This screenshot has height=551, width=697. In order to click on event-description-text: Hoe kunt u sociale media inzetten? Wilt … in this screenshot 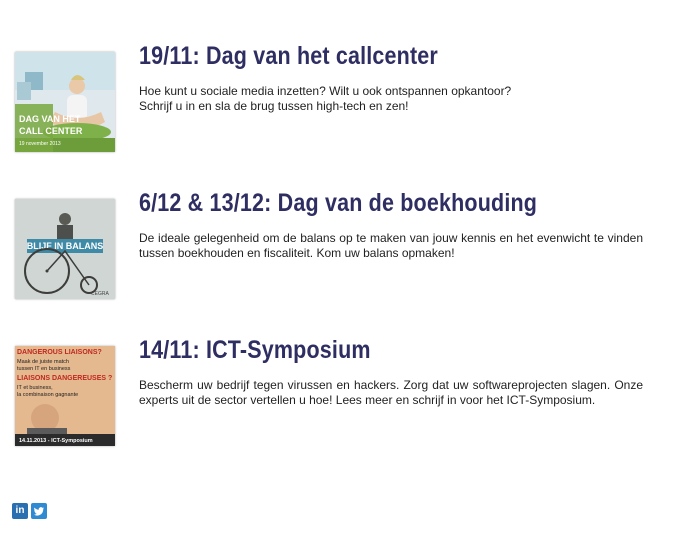, I will do `click(325, 98)`.